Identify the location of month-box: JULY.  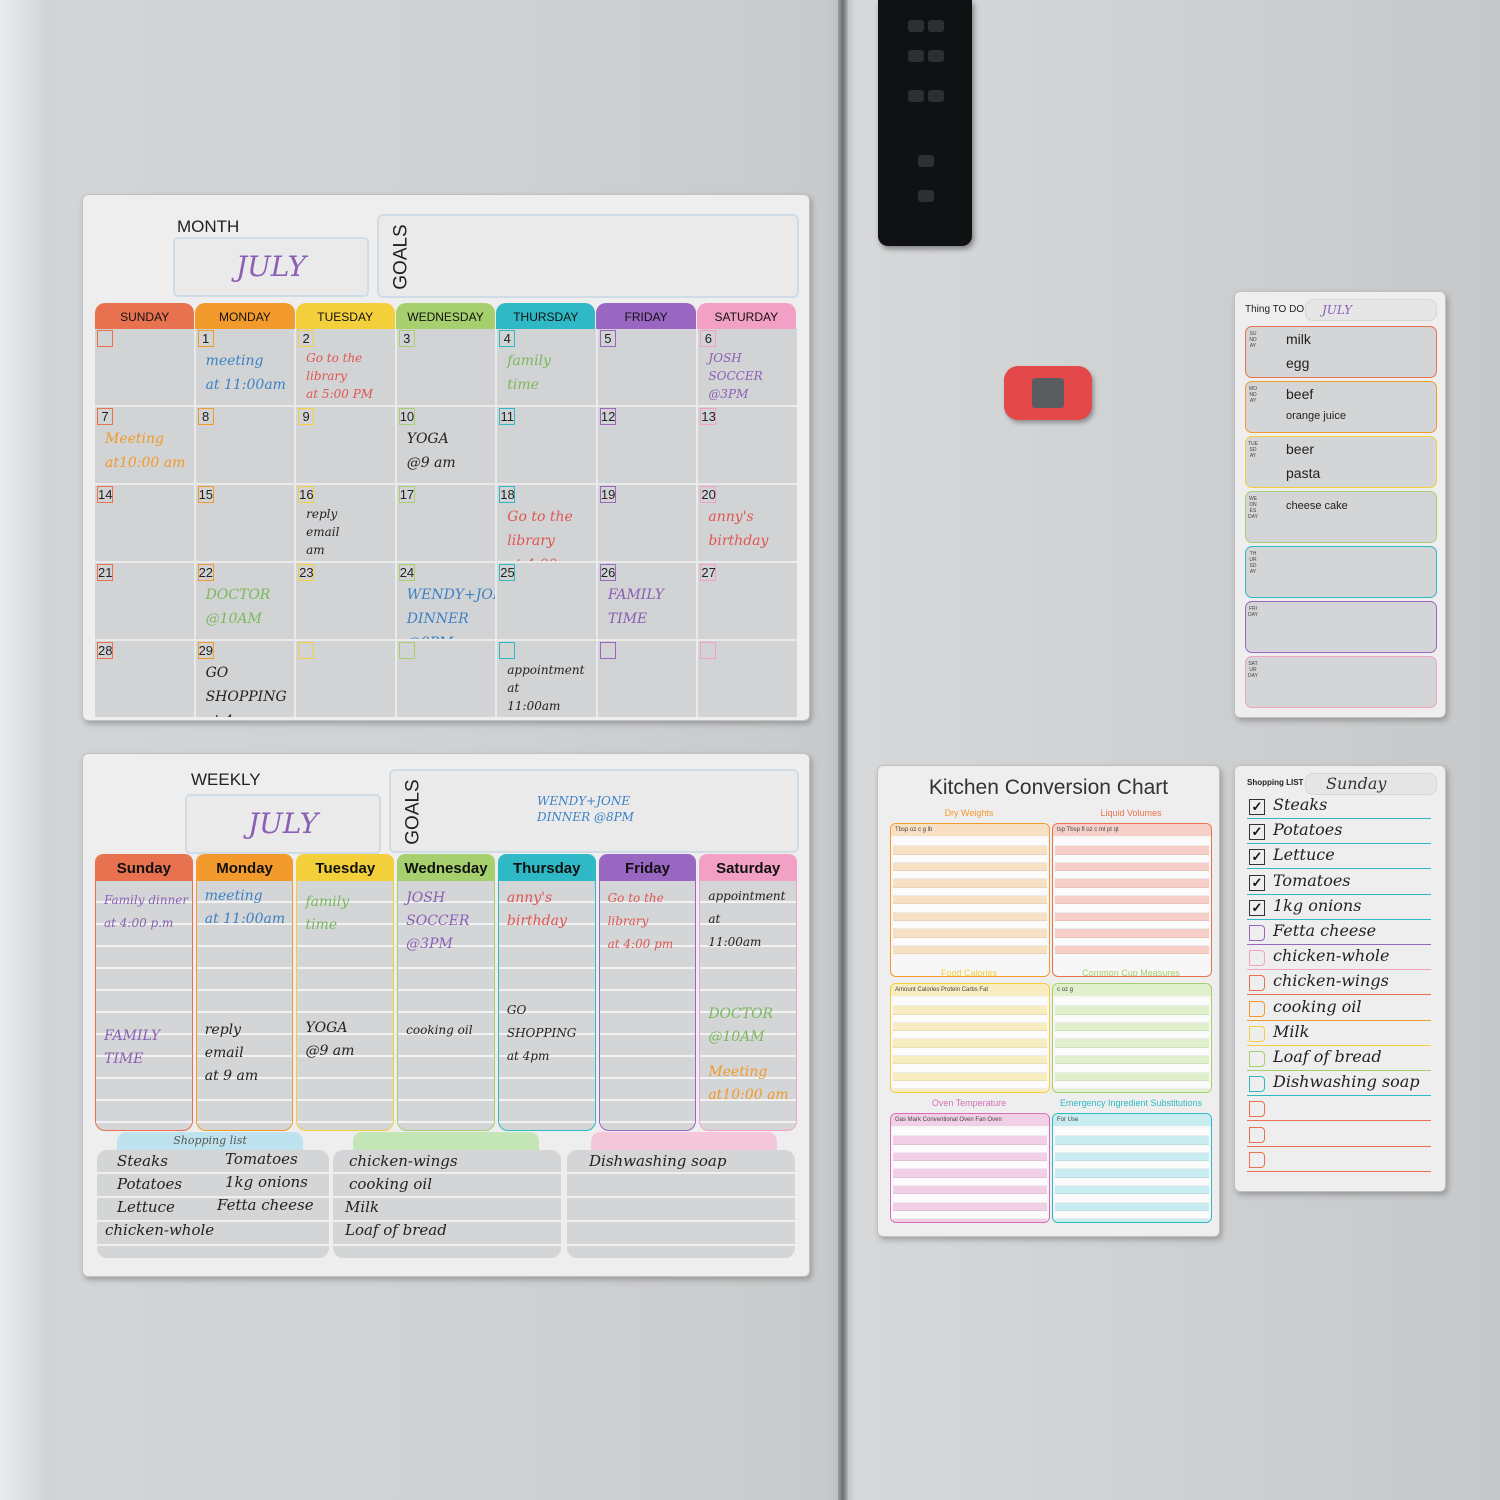
(271, 267).